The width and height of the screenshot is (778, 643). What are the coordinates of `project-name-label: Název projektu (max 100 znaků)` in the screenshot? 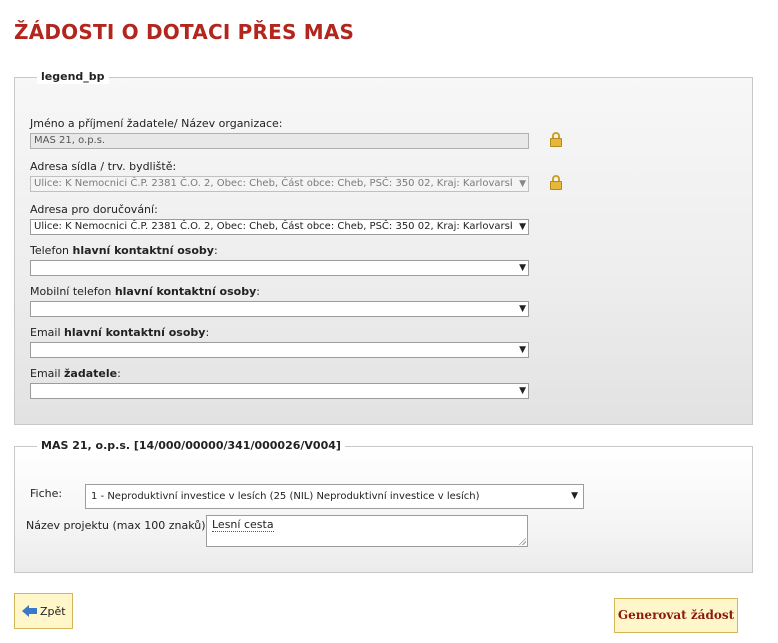 It's located at (116, 525).